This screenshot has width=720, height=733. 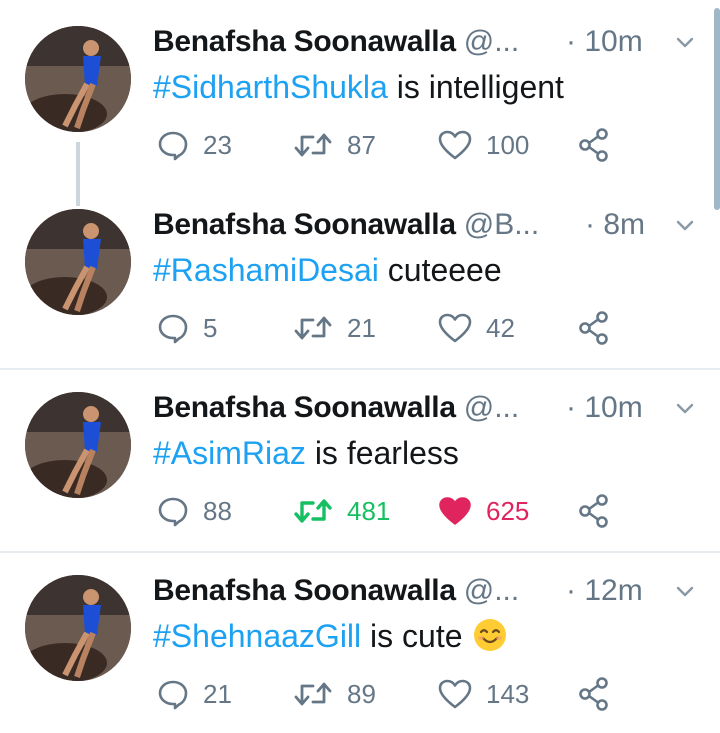 I want to click on retweet-button: 481, so click(x=341, y=511).